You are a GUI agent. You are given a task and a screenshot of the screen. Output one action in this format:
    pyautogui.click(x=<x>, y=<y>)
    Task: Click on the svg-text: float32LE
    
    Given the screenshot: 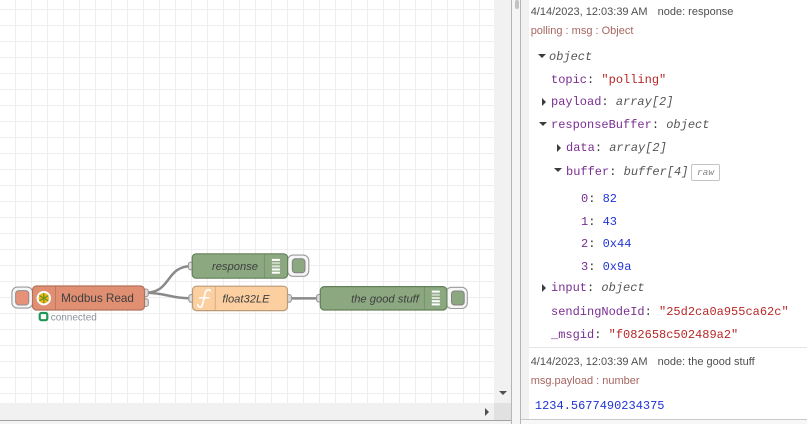 What is the action you would take?
    pyautogui.click(x=246, y=300)
    